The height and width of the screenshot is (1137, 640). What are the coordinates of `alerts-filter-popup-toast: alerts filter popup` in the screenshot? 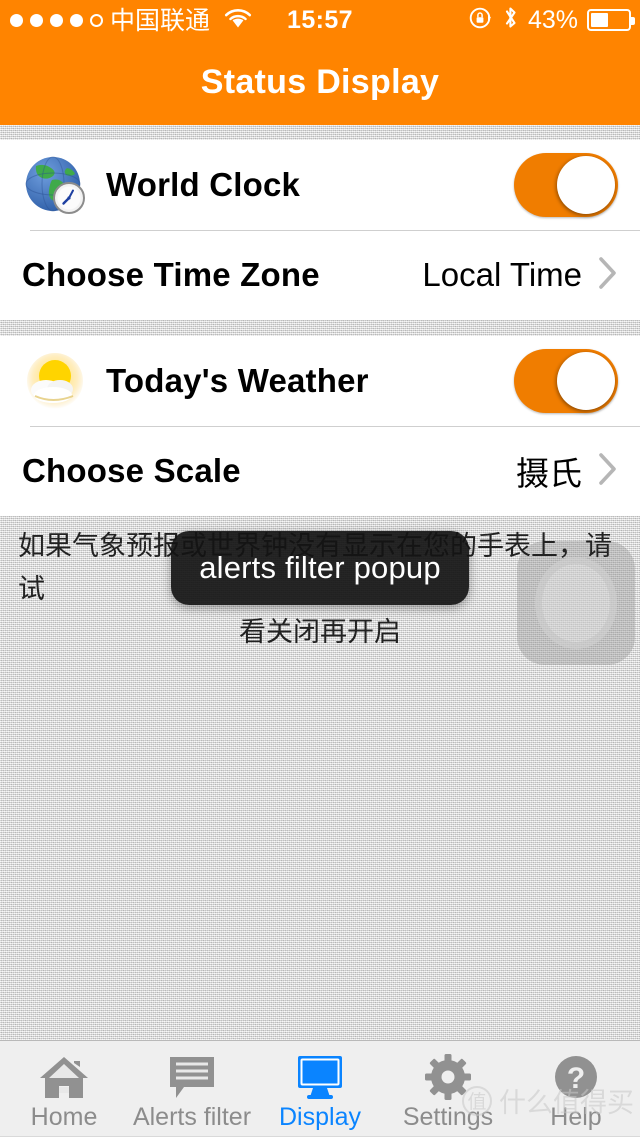 It's located at (320, 568).